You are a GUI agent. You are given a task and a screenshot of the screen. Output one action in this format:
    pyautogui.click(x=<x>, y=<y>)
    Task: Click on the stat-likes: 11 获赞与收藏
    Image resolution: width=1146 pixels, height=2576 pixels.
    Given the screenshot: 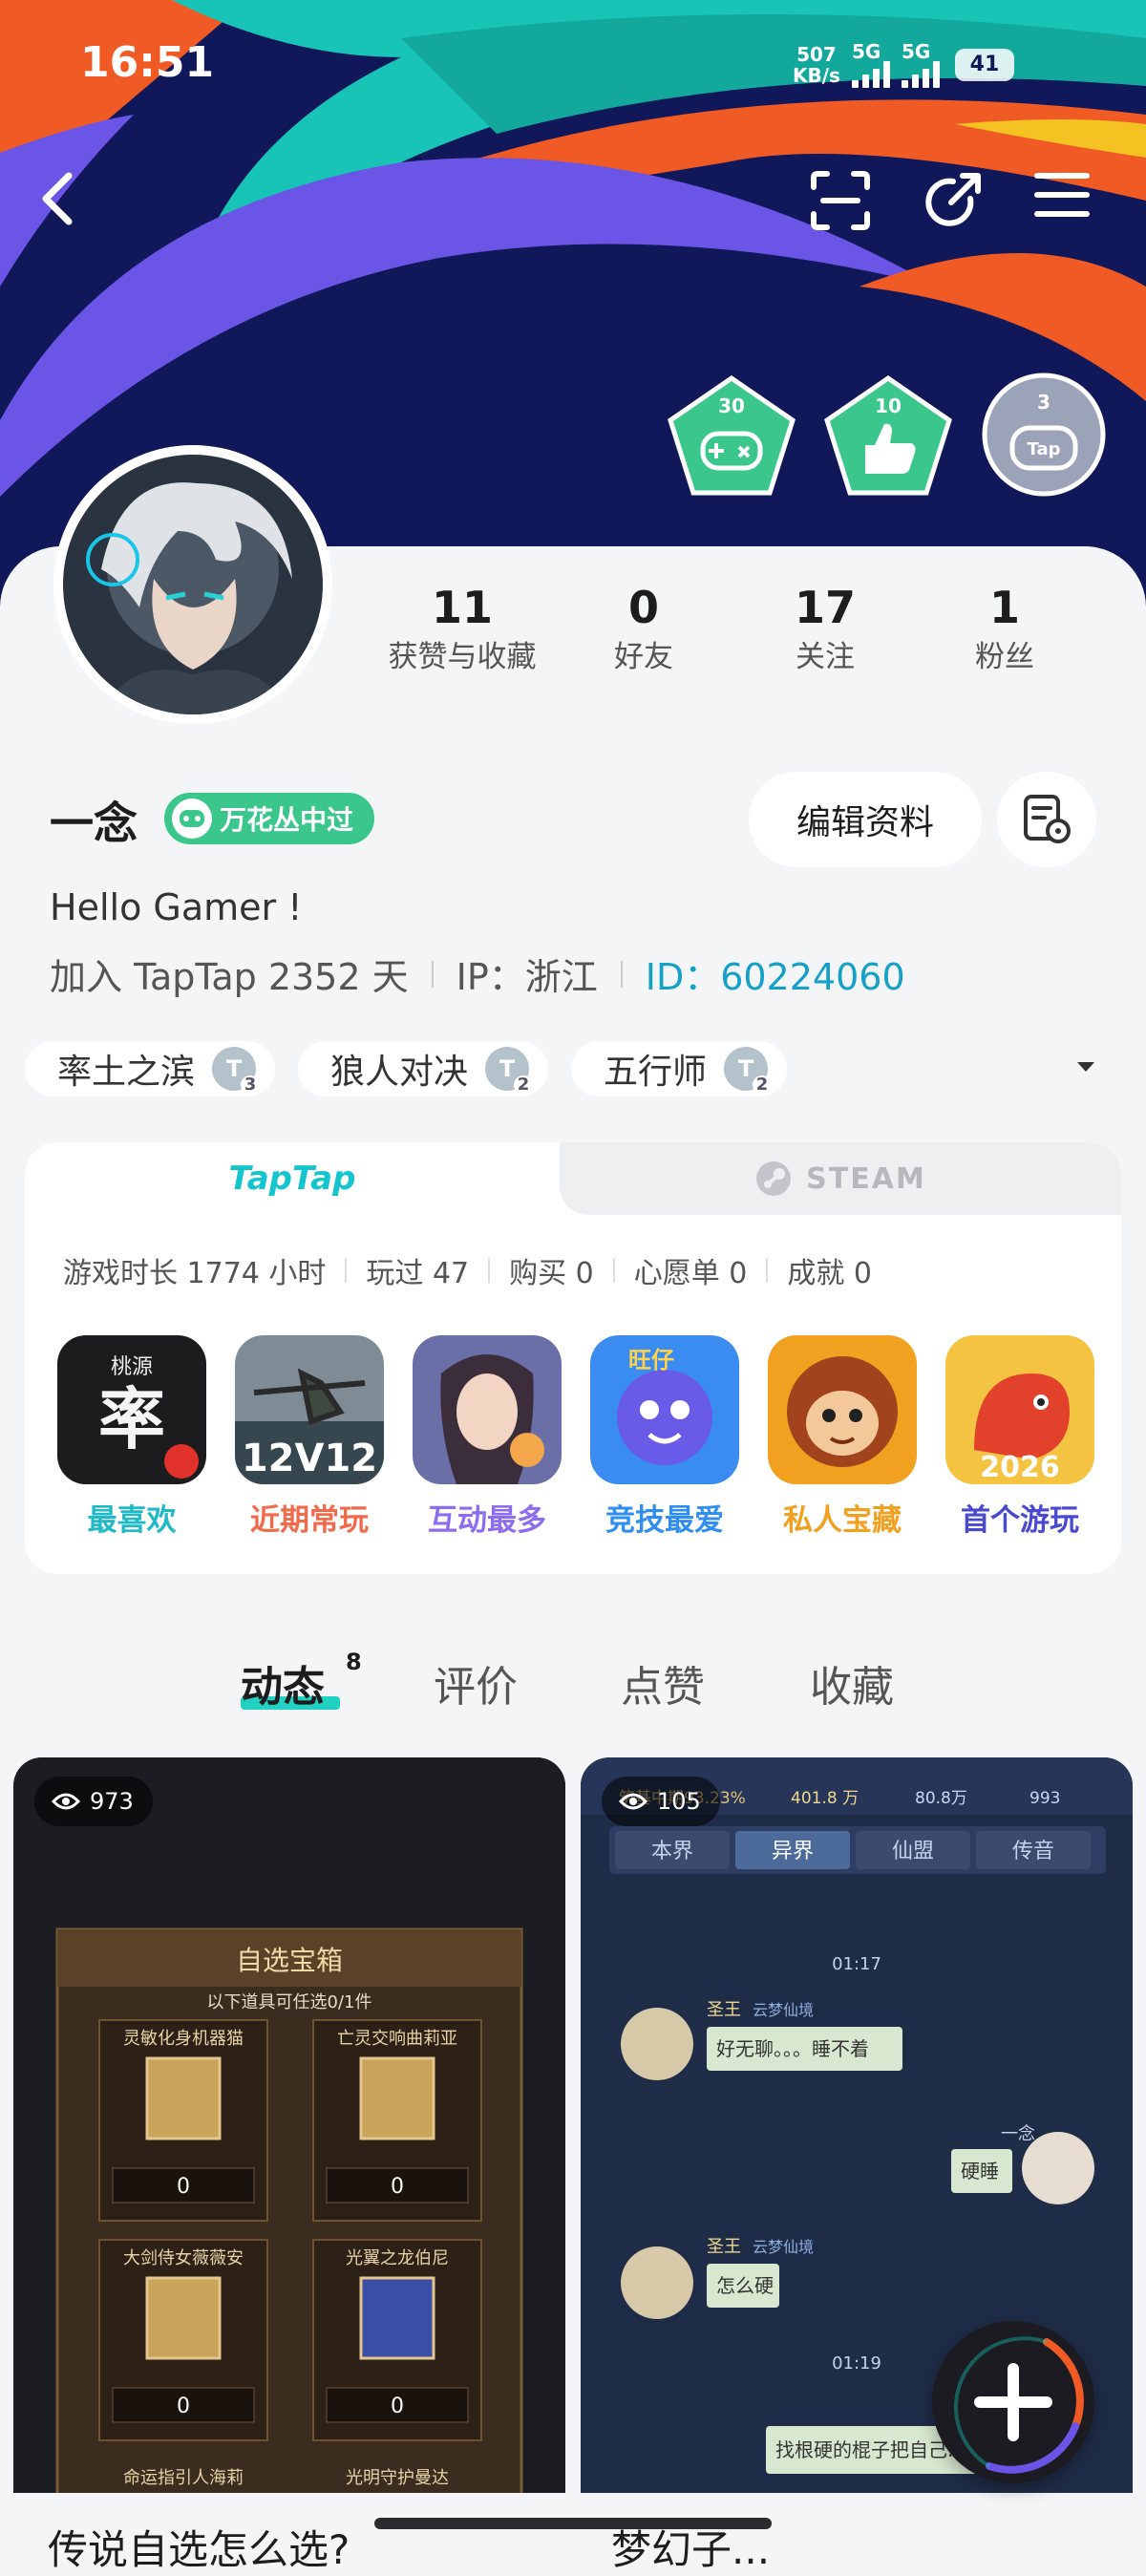 What is the action you would take?
    pyautogui.click(x=462, y=628)
    